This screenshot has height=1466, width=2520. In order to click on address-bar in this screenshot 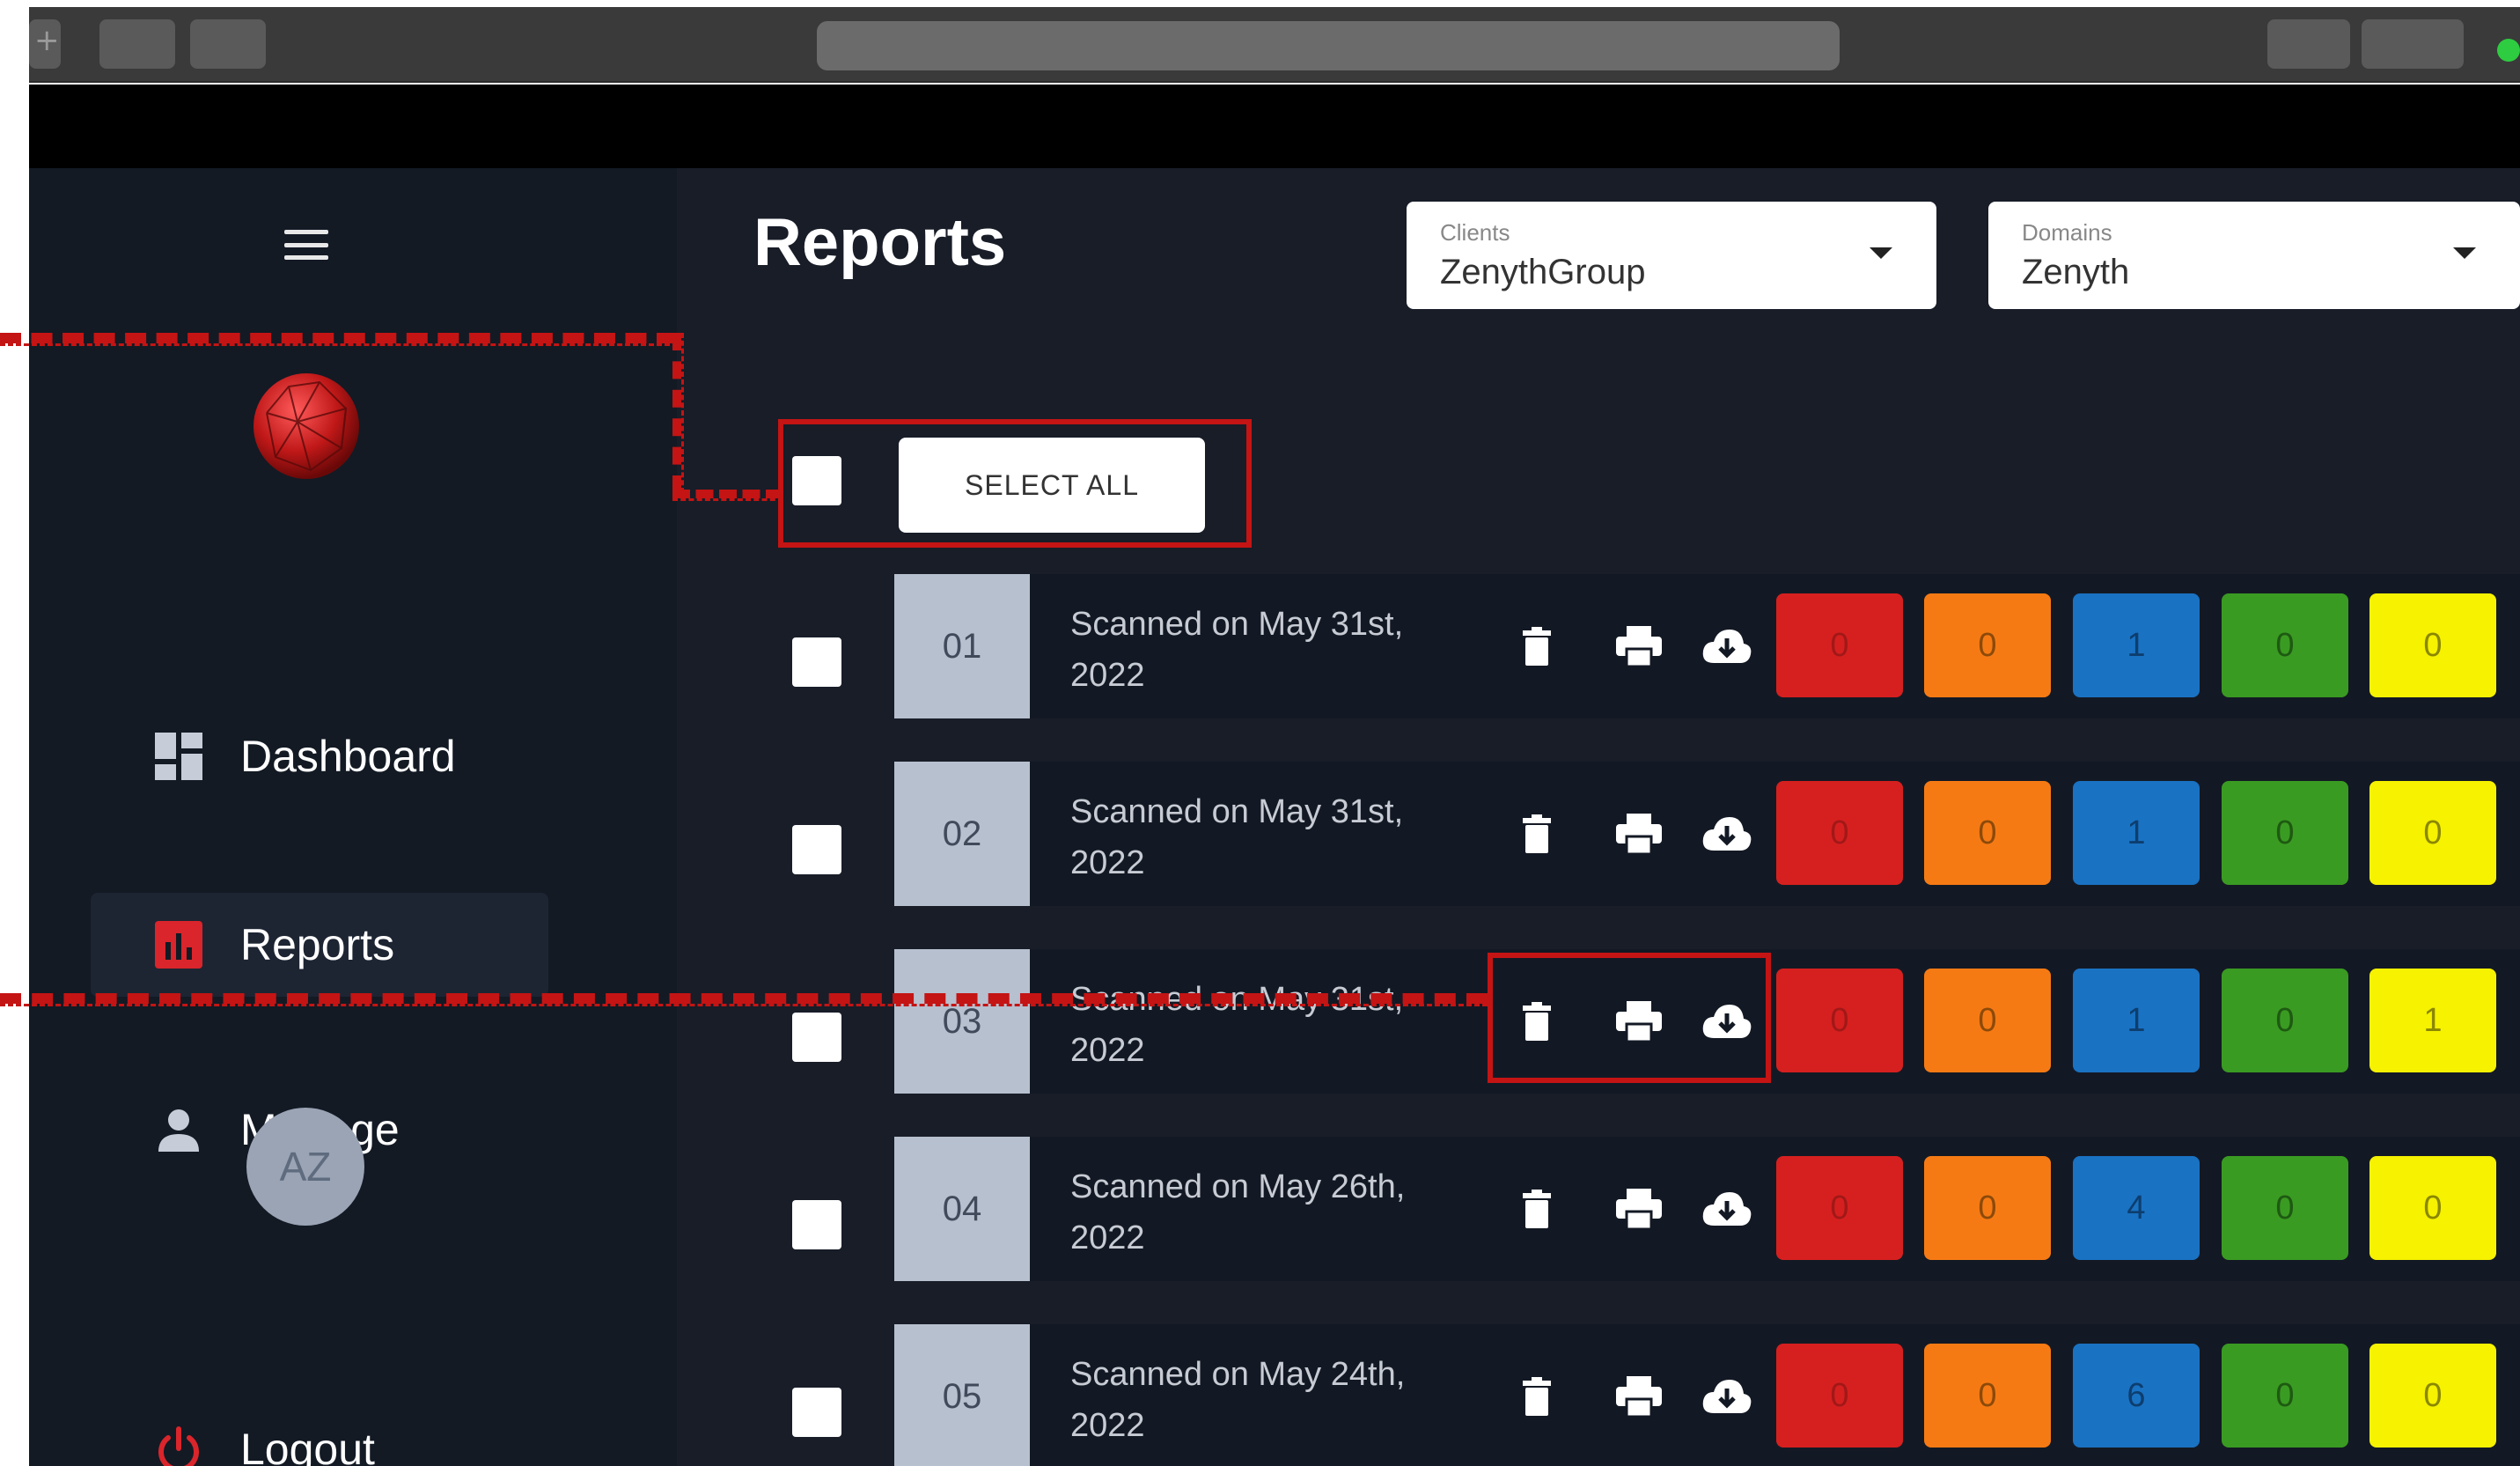, I will do `click(1328, 45)`.